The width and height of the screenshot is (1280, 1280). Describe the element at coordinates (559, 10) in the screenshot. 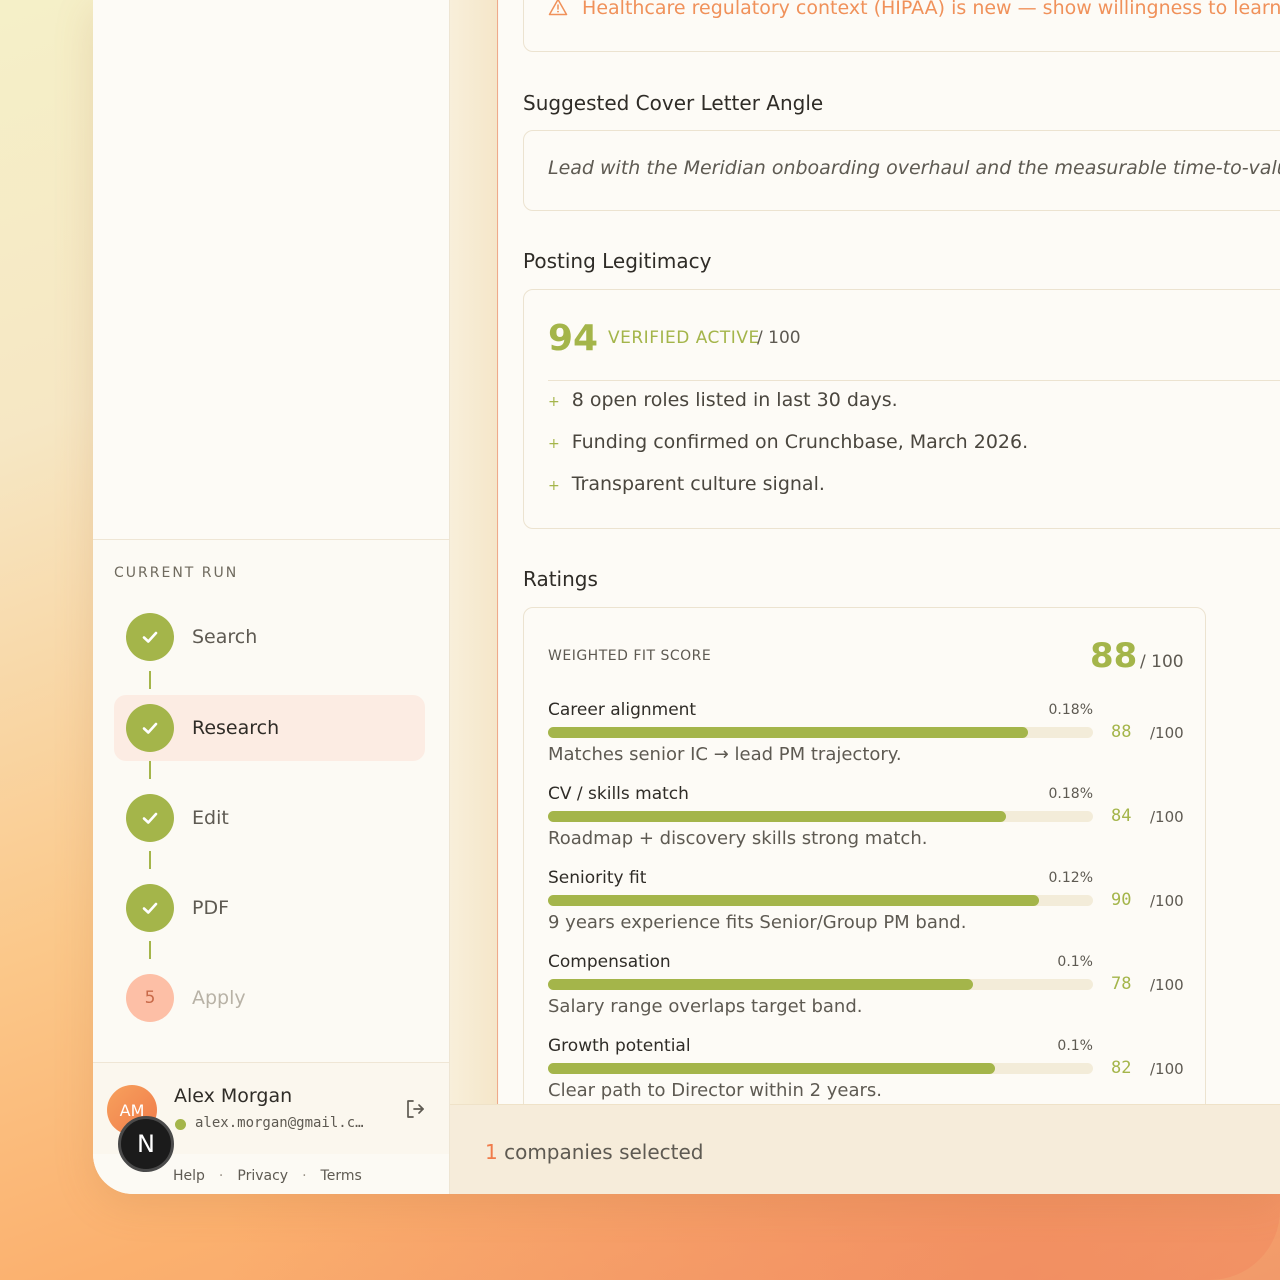

I see `warning-triangle-icon` at that location.